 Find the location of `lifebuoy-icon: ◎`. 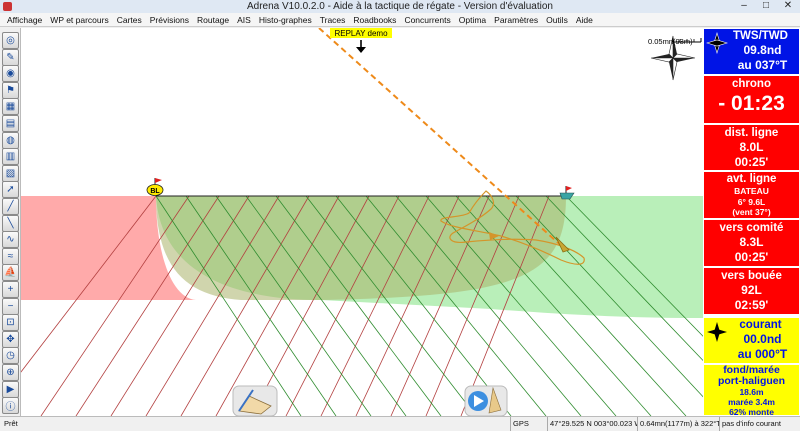

lifebuoy-icon: ◎ is located at coordinates (10, 40).